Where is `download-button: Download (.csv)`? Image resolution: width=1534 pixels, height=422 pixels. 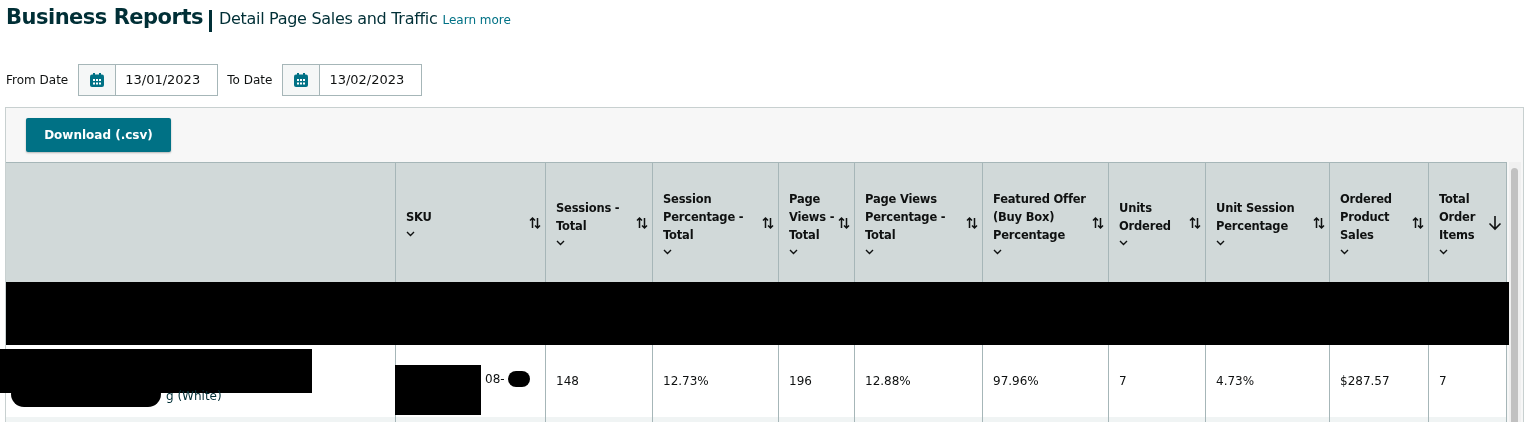
download-button: Download (.csv) is located at coordinates (98, 135).